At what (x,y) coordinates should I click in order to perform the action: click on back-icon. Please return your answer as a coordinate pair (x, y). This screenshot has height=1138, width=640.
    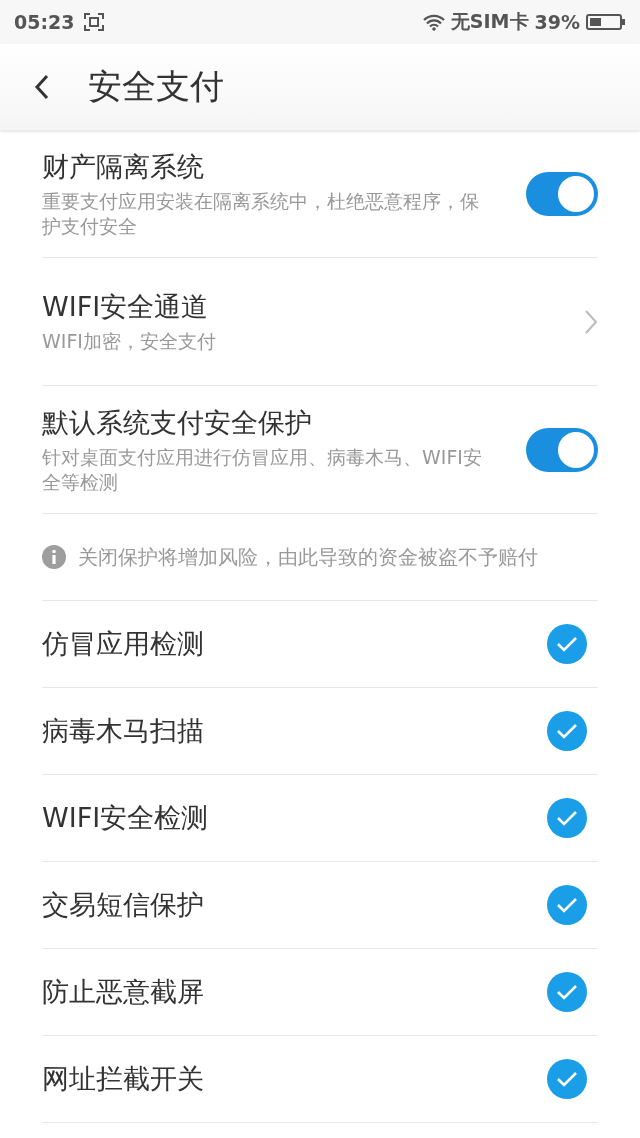
    Looking at the image, I should click on (42, 87).